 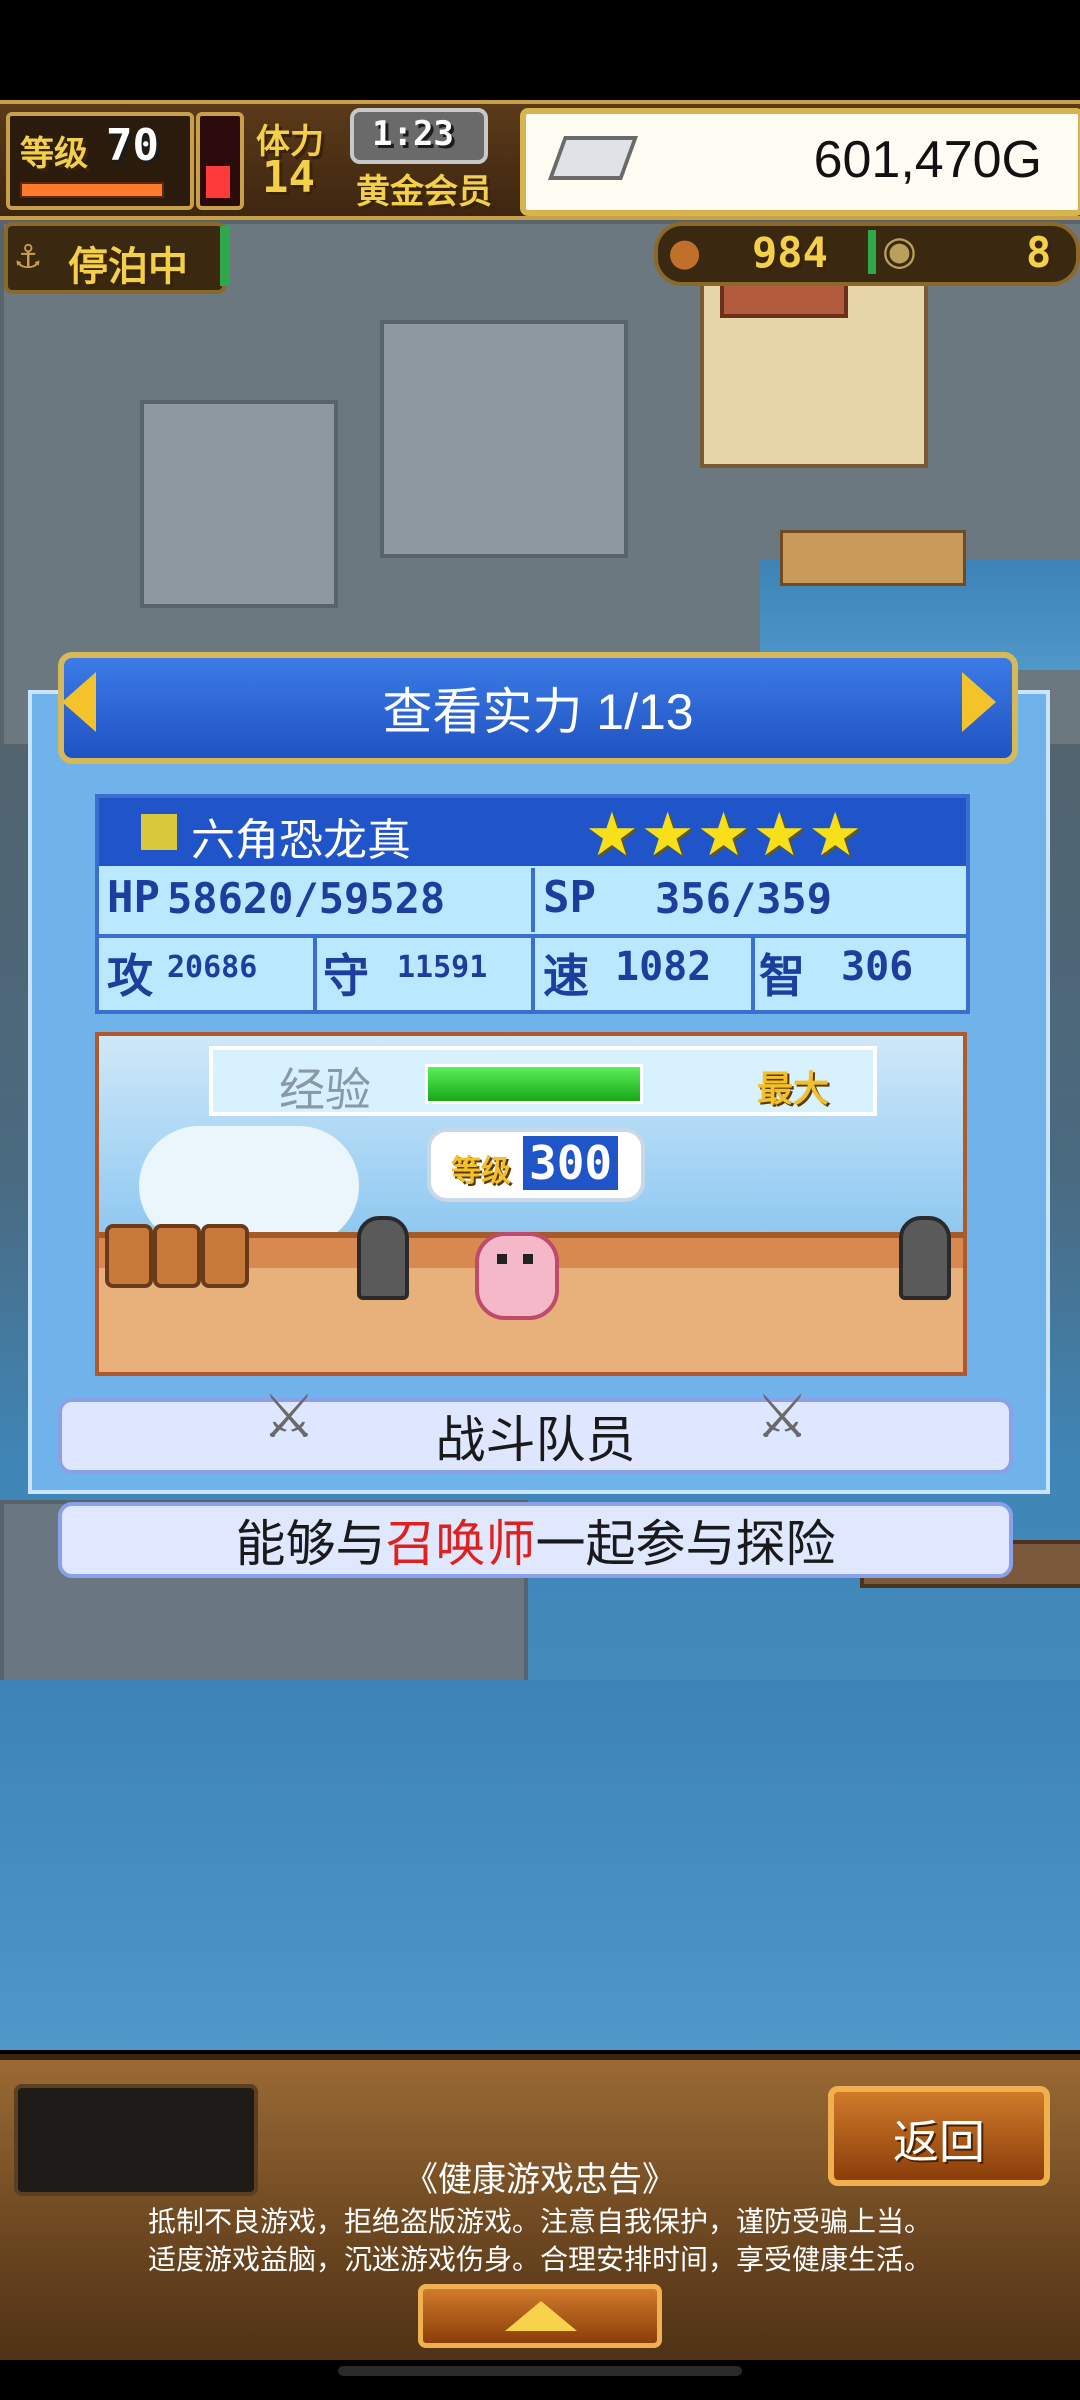 I want to click on panel-title-bar: 查看实力 1/13, so click(x=538, y=708).